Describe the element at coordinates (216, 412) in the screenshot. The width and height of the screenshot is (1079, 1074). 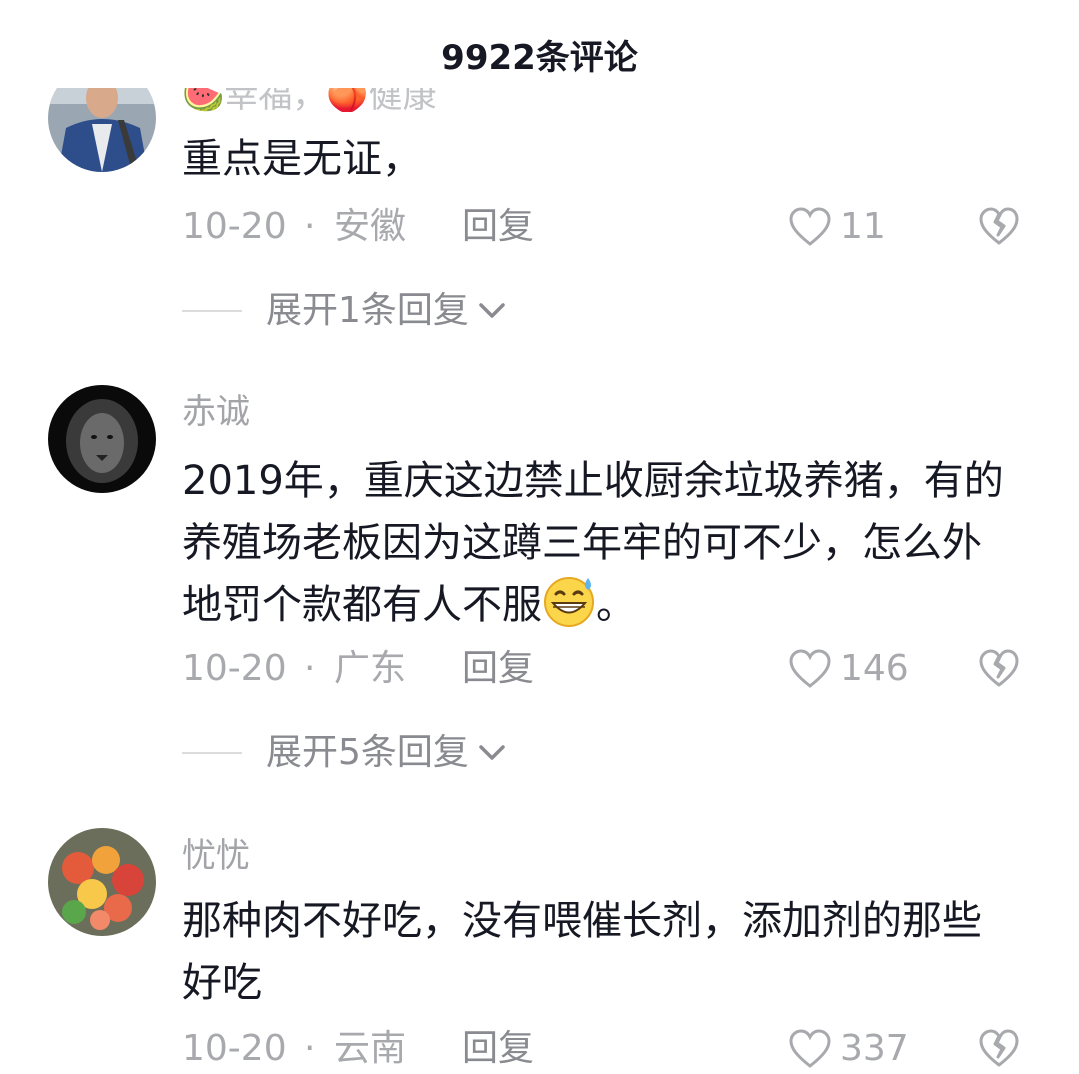
I see `comment-username: 赤诚` at that location.